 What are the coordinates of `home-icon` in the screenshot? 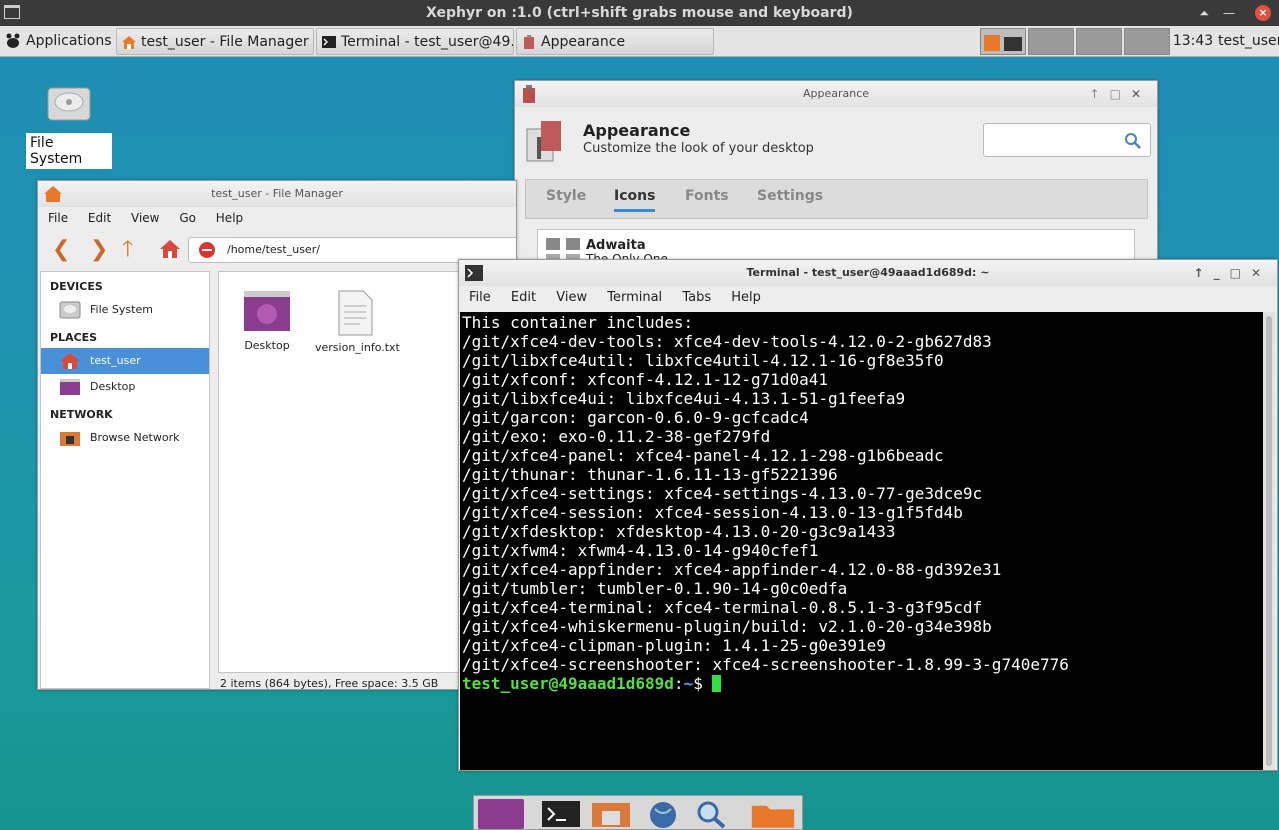 It's located at (170, 249).